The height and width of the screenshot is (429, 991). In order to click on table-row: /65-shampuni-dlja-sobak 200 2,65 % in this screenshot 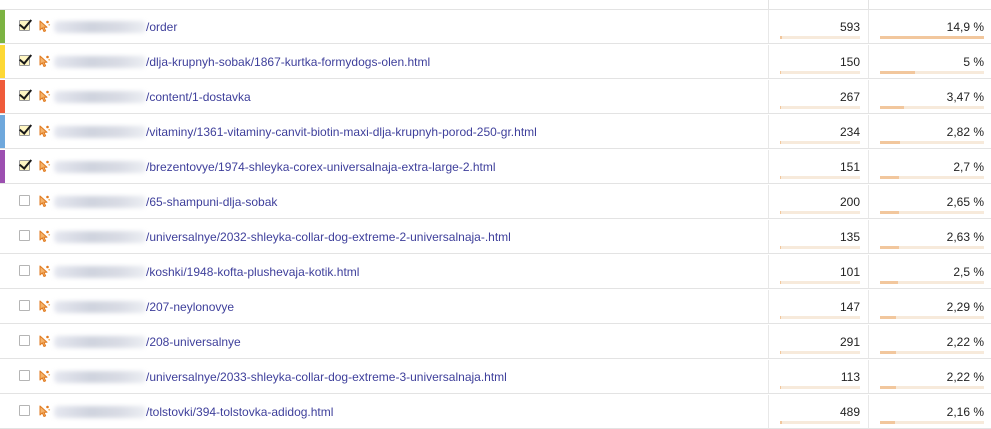, I will do `click(495, 202)`.